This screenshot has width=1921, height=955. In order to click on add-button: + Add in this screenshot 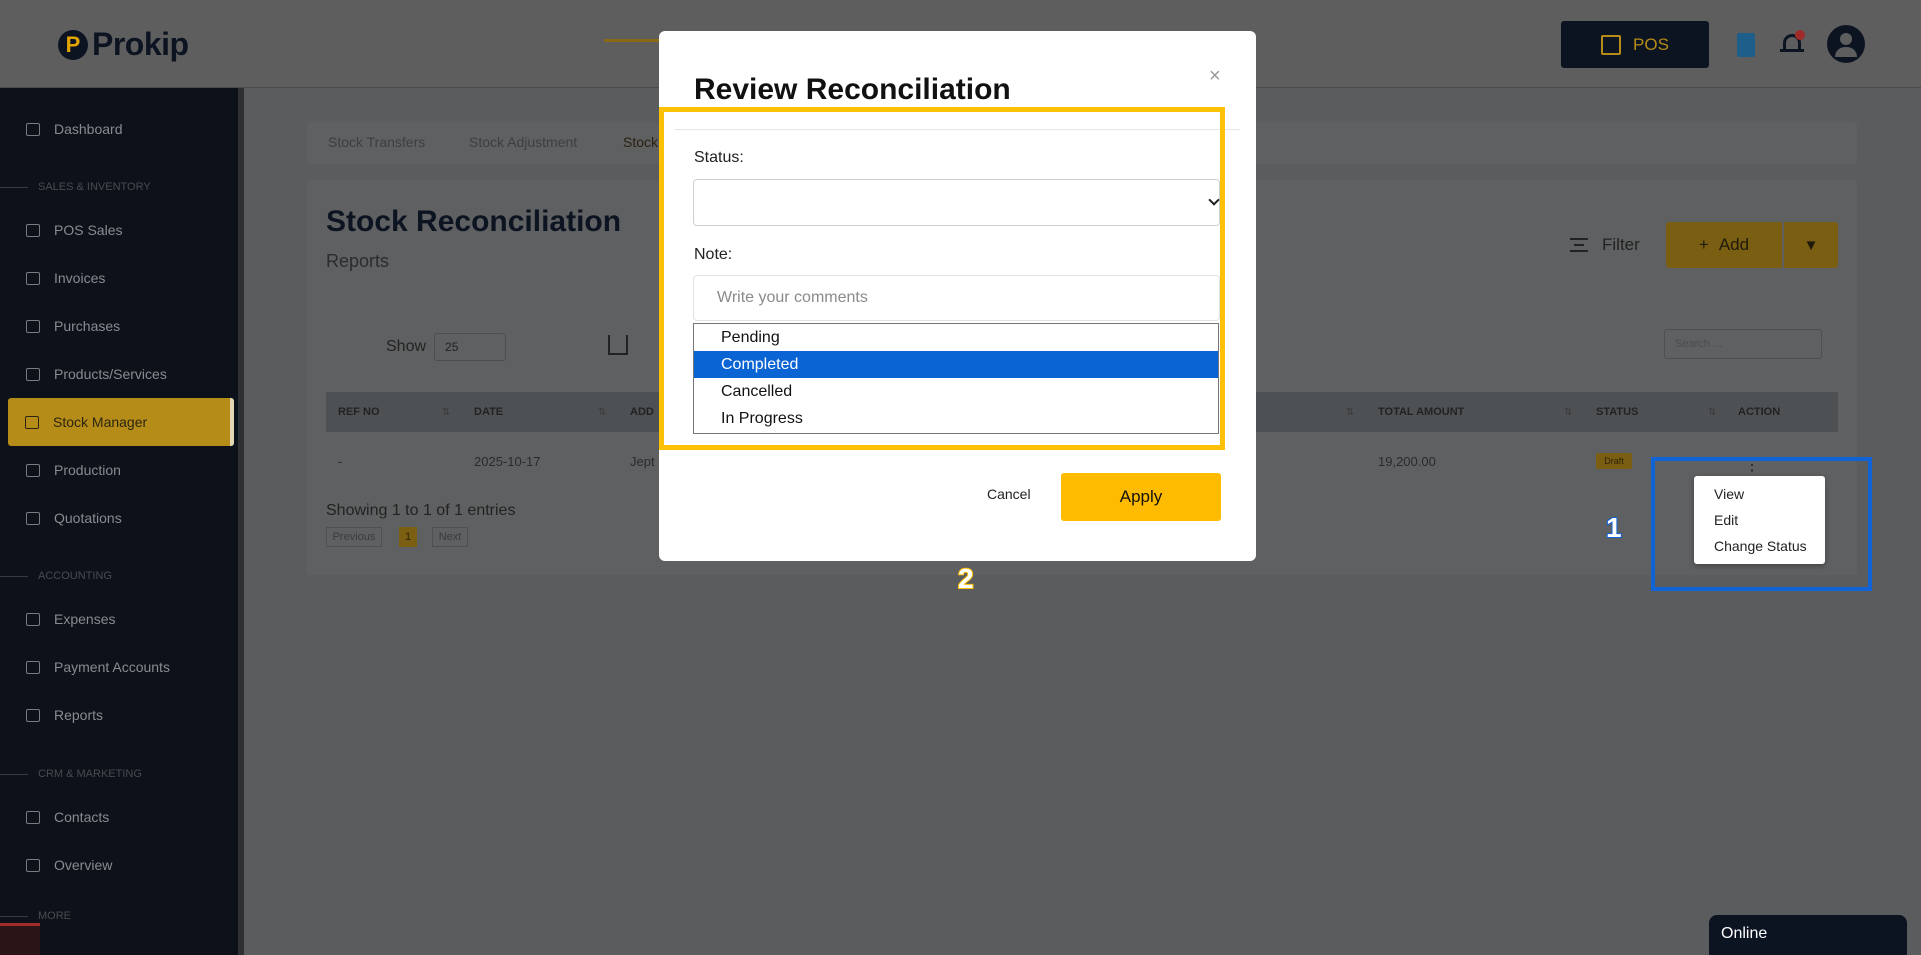, I will do `click(1724, 245)`.